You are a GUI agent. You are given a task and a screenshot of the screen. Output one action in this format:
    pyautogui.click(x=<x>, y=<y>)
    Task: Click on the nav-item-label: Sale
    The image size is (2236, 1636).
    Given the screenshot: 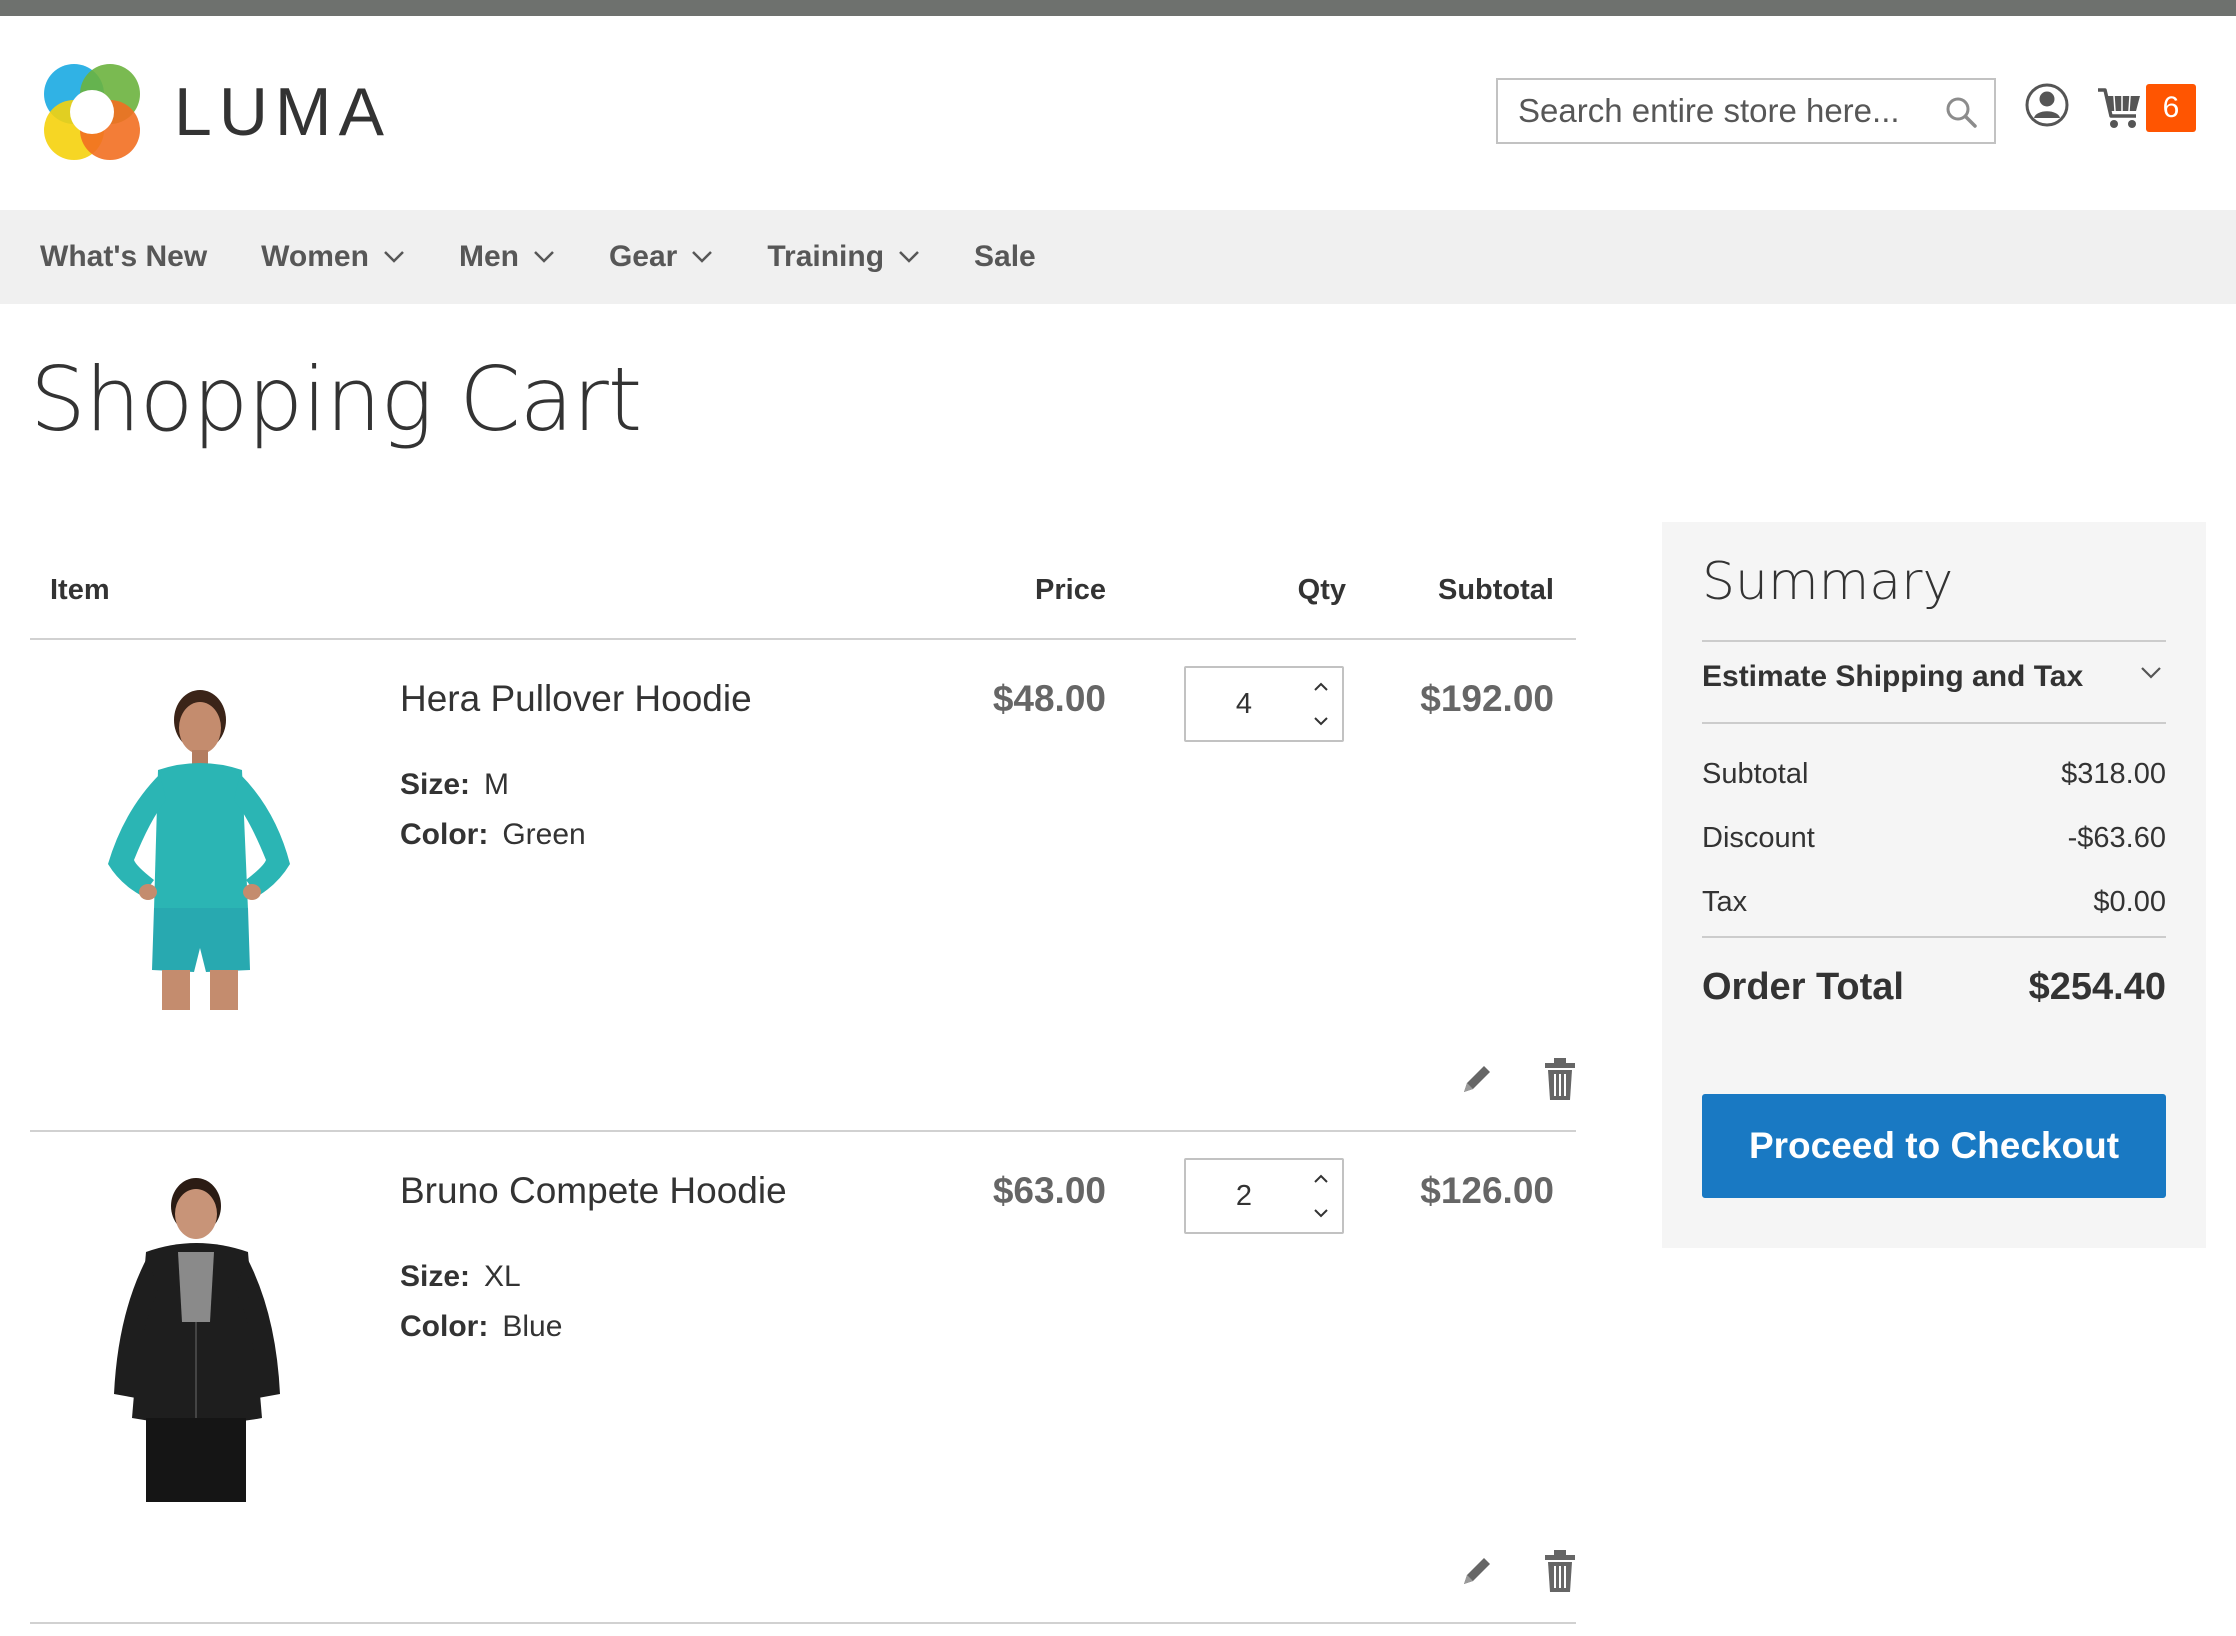 What is the action you would take?
    pyautogui.click(x=1005, y=256)
    